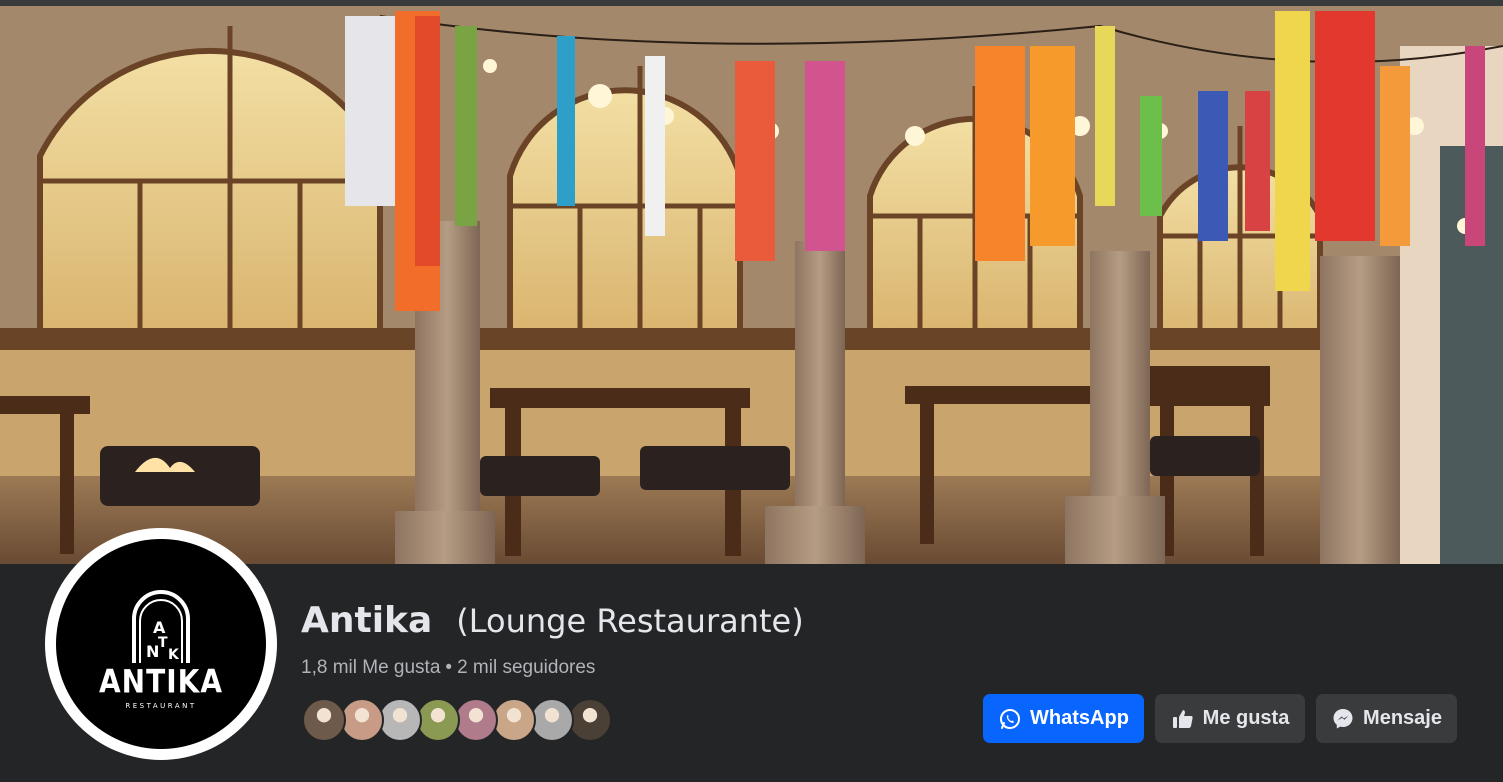 Image resolution: width=1503 pixels, height=782 pixels. Describe the element at coordinates (630, 621) in the screenshot. I see `page-category: (Lounge Restaurante)` at that location.